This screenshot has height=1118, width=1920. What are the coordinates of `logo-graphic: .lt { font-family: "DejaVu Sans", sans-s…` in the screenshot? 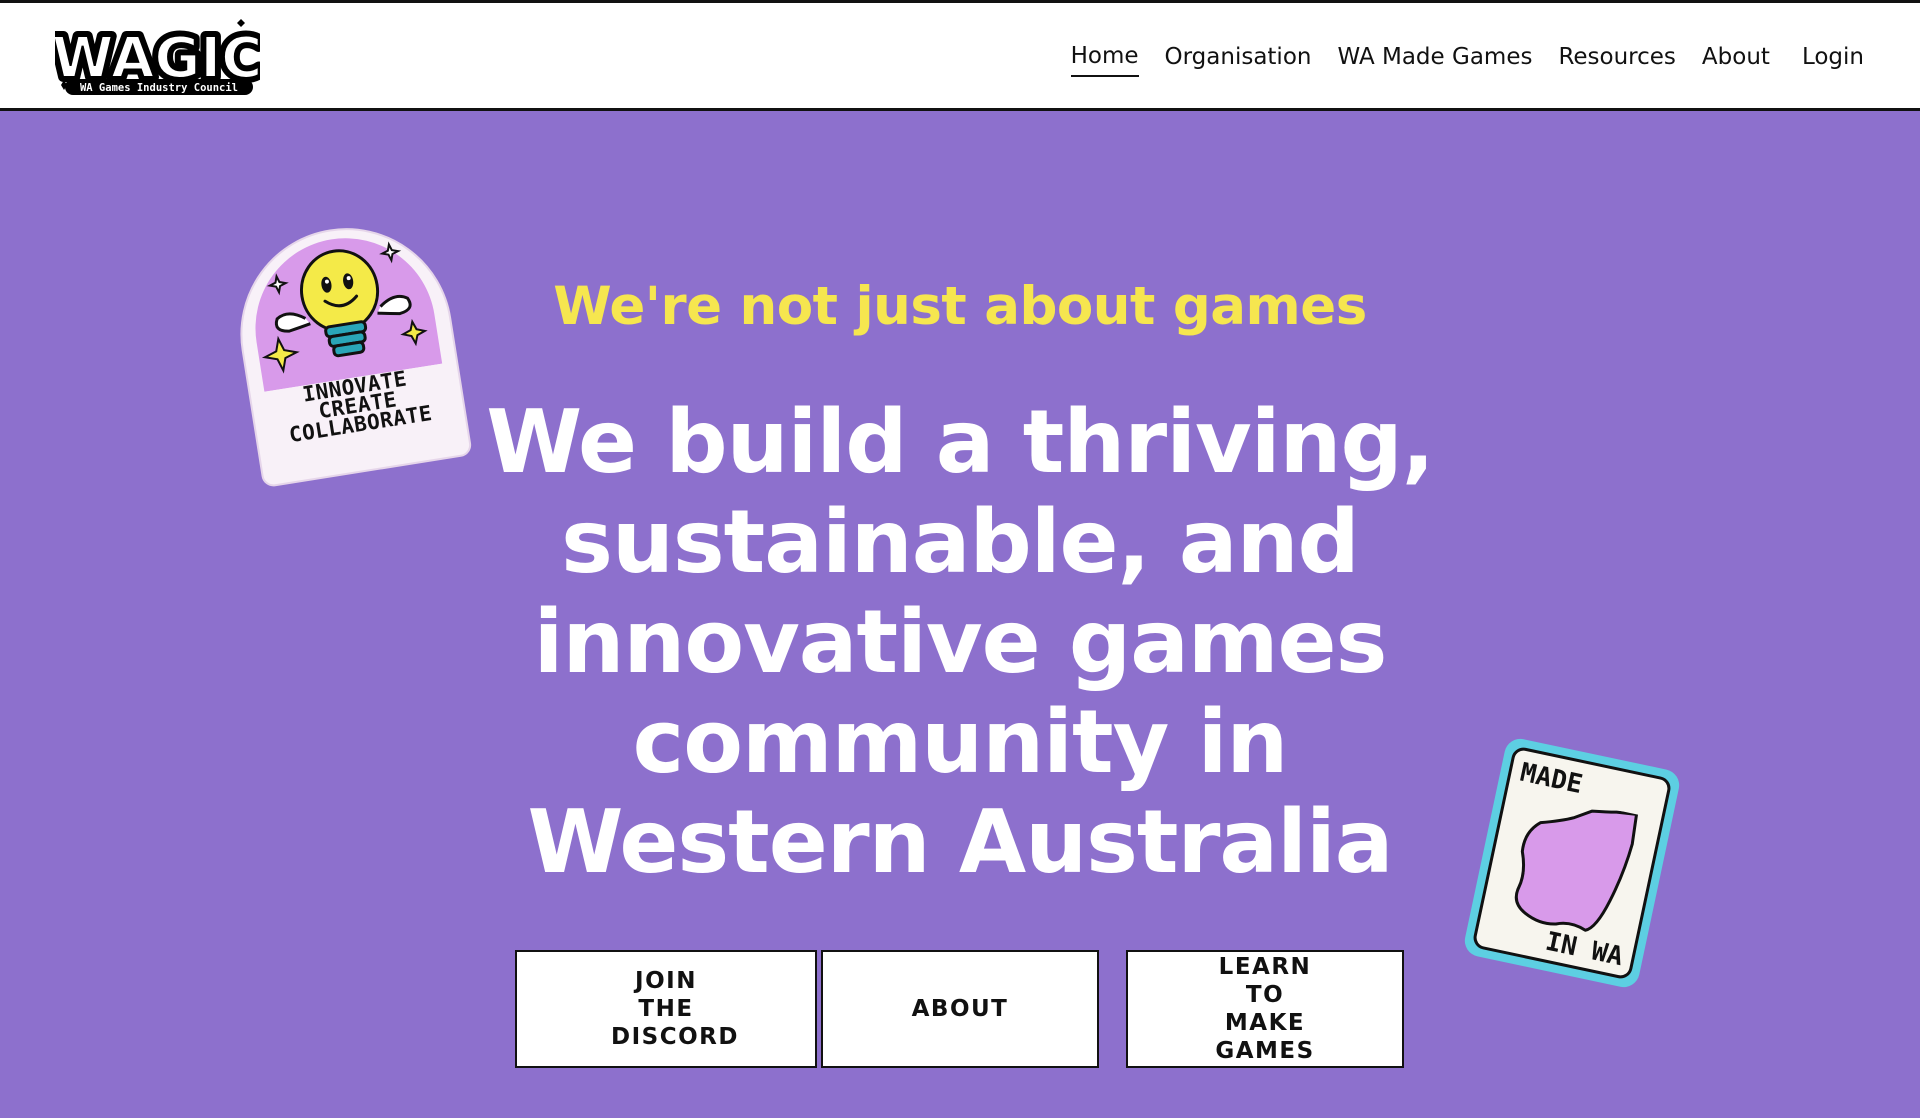 It's located at (157, 57).